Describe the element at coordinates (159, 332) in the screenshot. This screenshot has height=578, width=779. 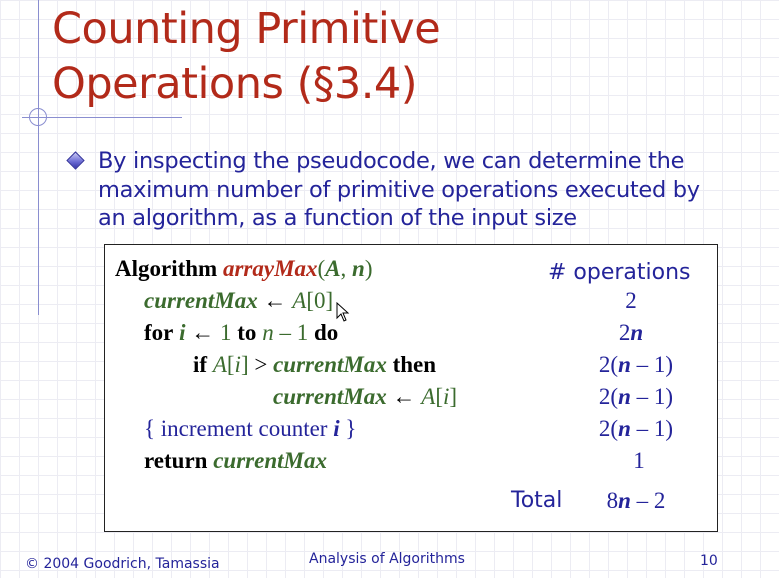
I see `keyword-for: for` at that location.